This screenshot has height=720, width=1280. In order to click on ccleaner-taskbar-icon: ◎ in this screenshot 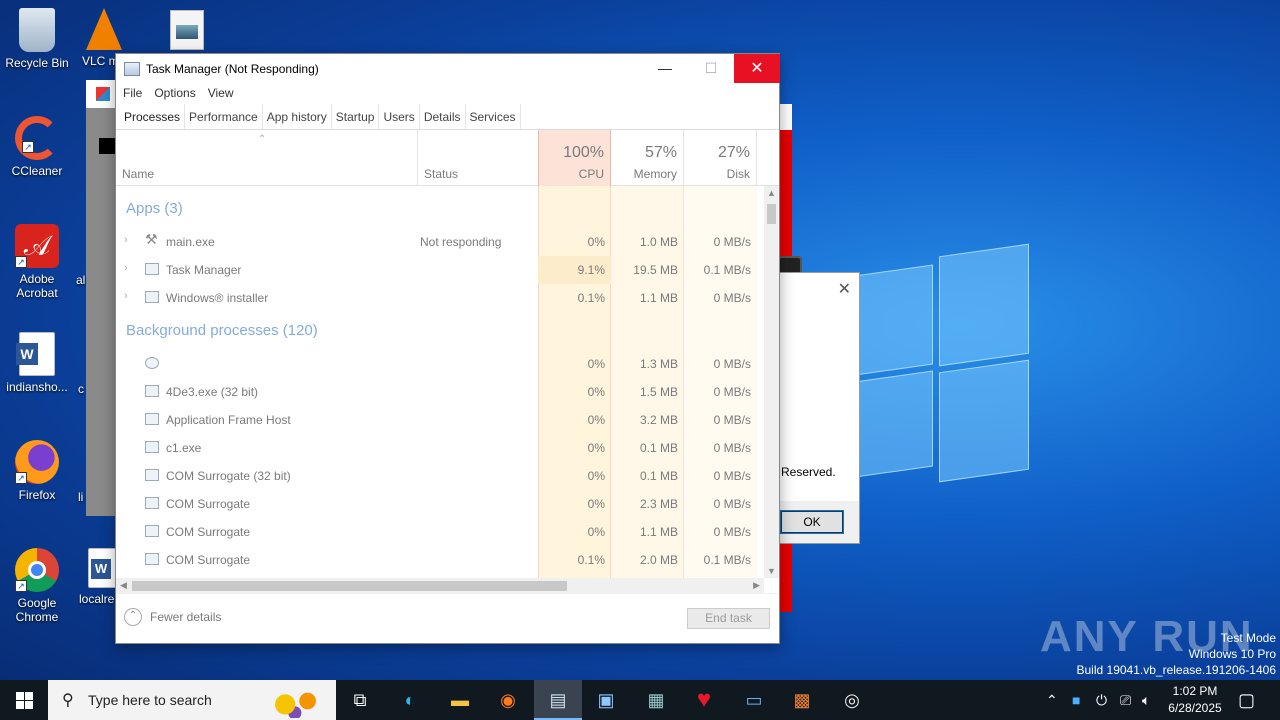, I will do `click(852, 700)`.